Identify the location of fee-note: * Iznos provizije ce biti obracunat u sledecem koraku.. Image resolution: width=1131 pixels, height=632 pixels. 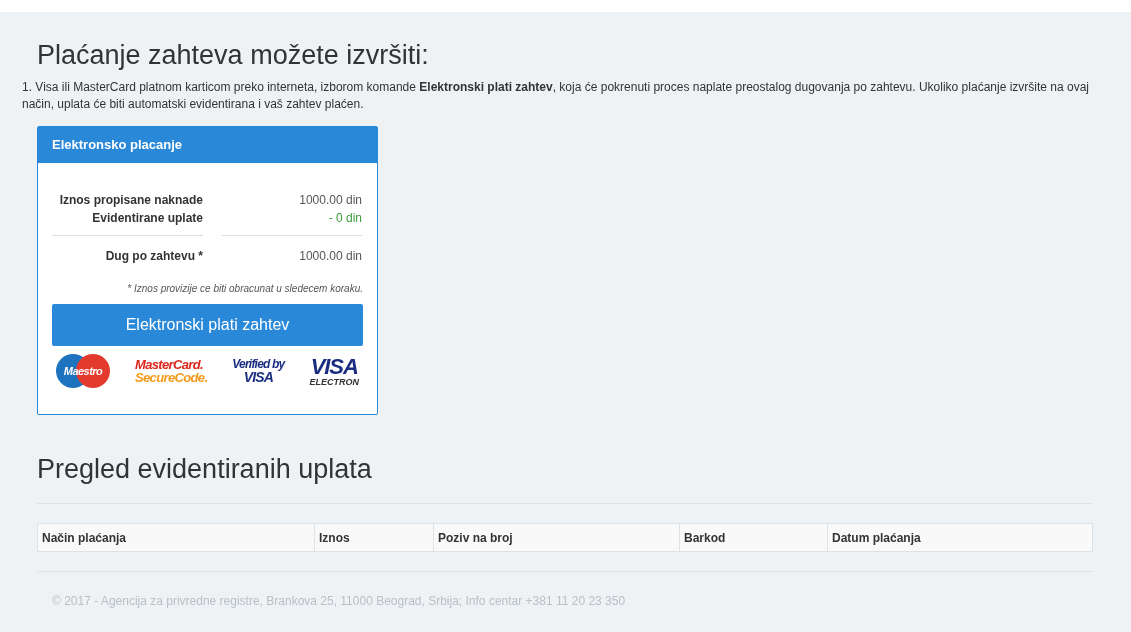
(244, 289).